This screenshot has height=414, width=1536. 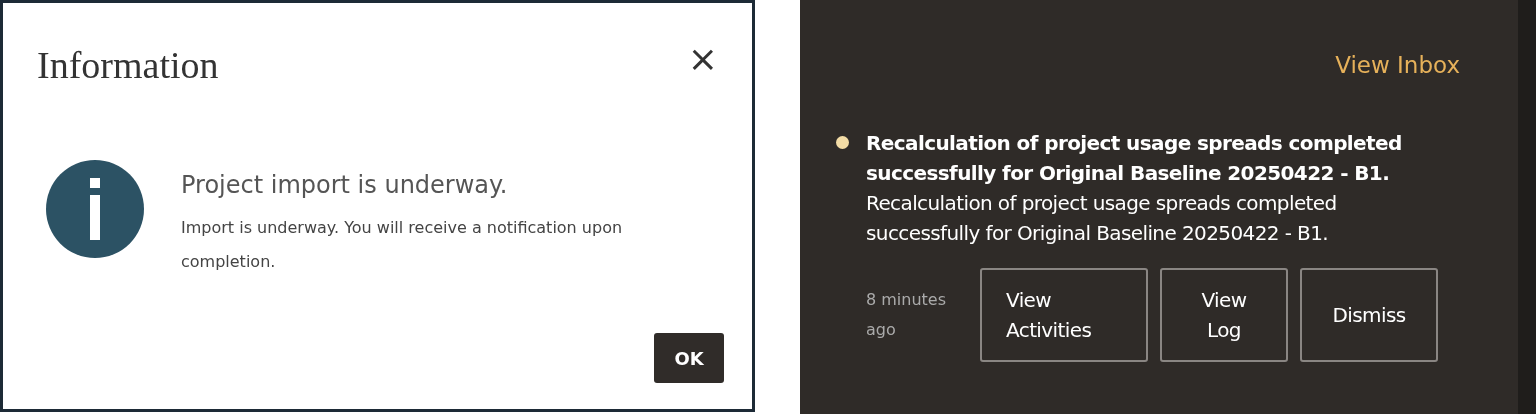 I want to click on notification-message: Recalculation of project usage spreads completed successfully for Original Baseline 20250422 - B1., so click(x=1102, y=218).